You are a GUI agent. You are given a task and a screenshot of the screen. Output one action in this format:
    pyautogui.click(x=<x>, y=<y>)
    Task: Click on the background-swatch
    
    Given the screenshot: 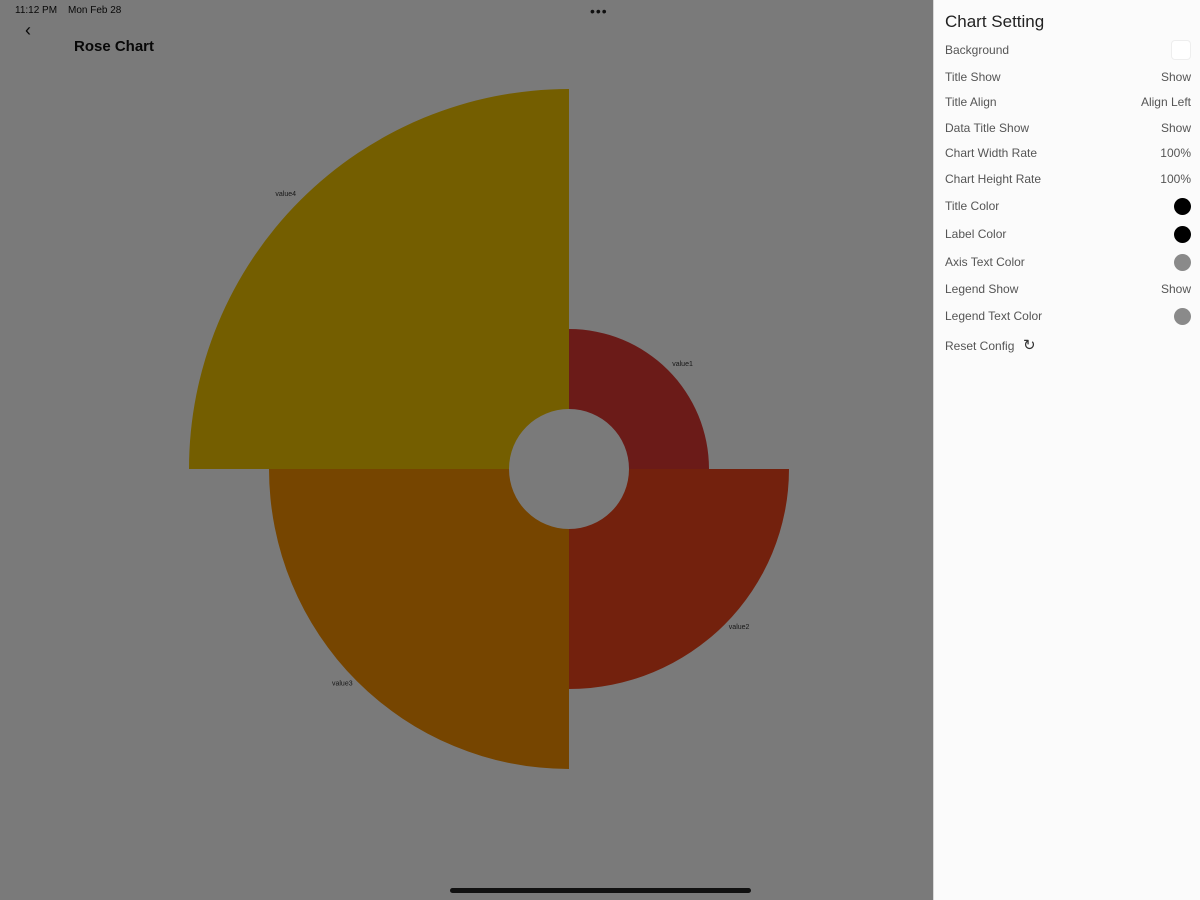 What is the action you would take?
    pyautogui.click(x=1181, y=50)
    